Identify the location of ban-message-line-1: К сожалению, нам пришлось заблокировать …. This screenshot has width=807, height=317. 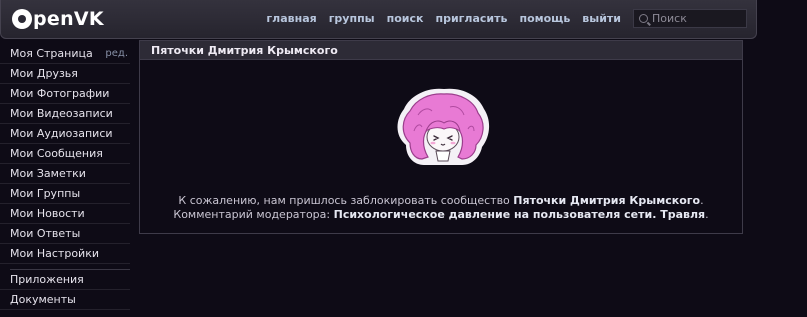
(441, 201).